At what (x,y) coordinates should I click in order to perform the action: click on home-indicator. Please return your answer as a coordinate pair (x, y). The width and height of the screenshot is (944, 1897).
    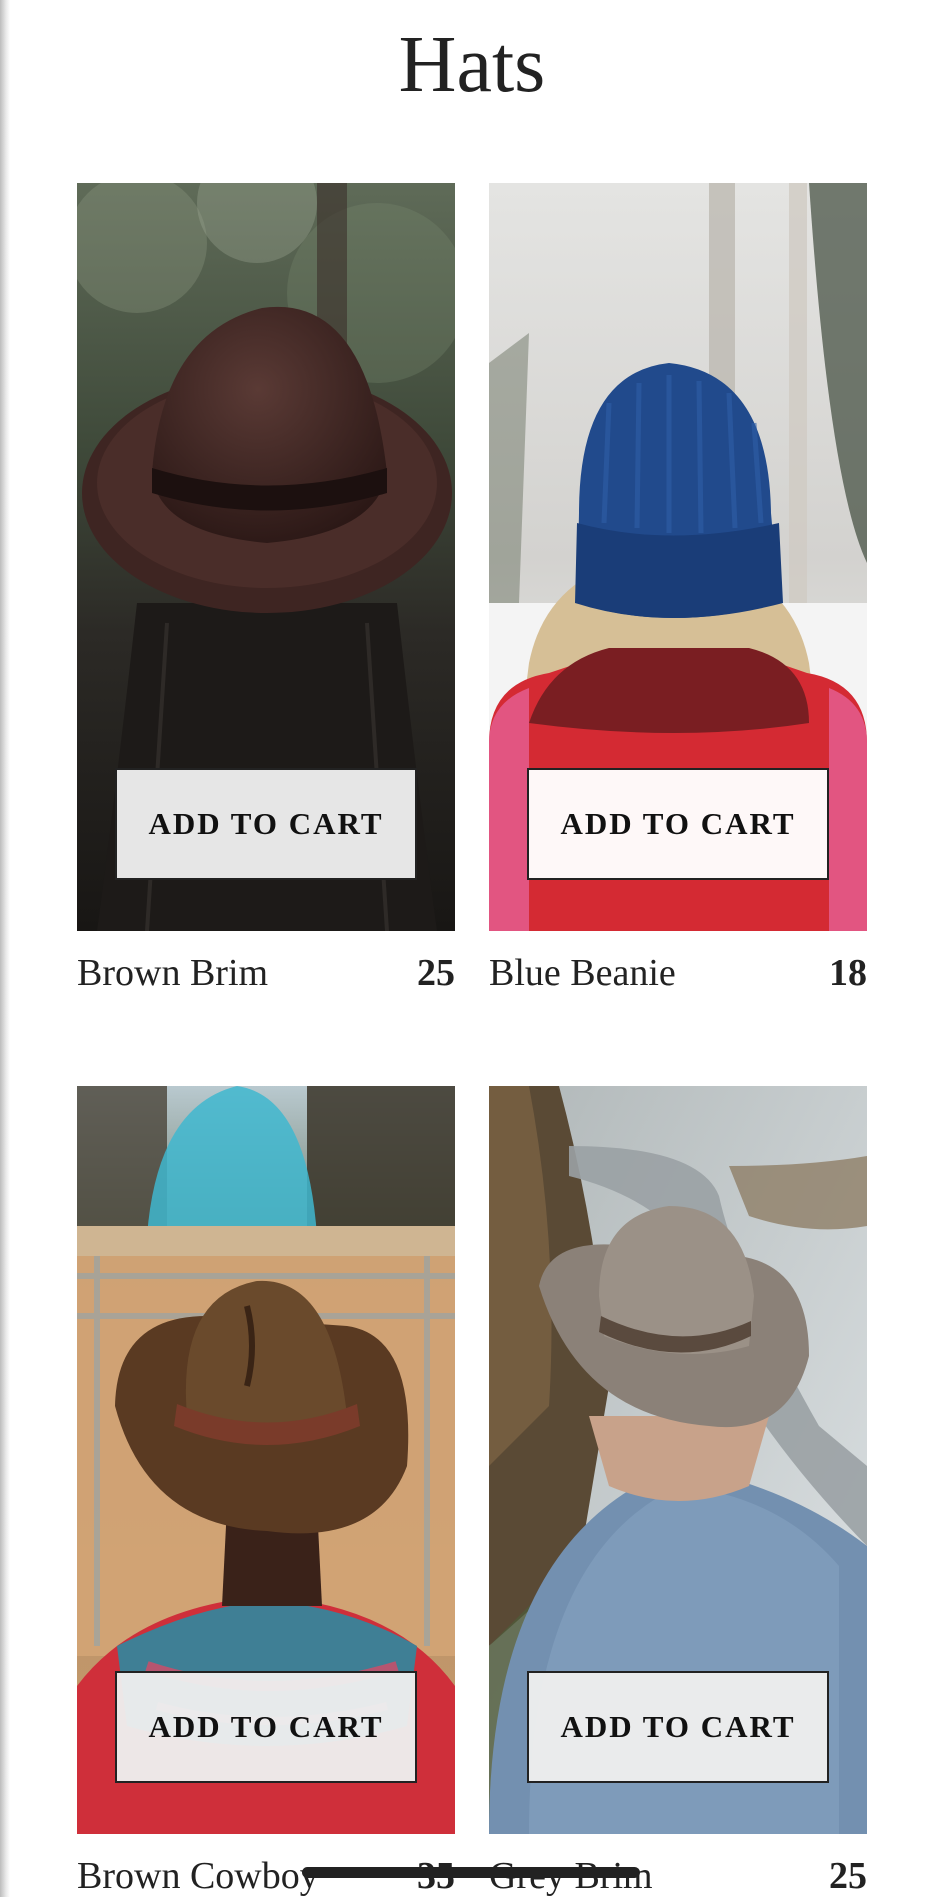
    Looking at the image, I should click on (471, 1872).